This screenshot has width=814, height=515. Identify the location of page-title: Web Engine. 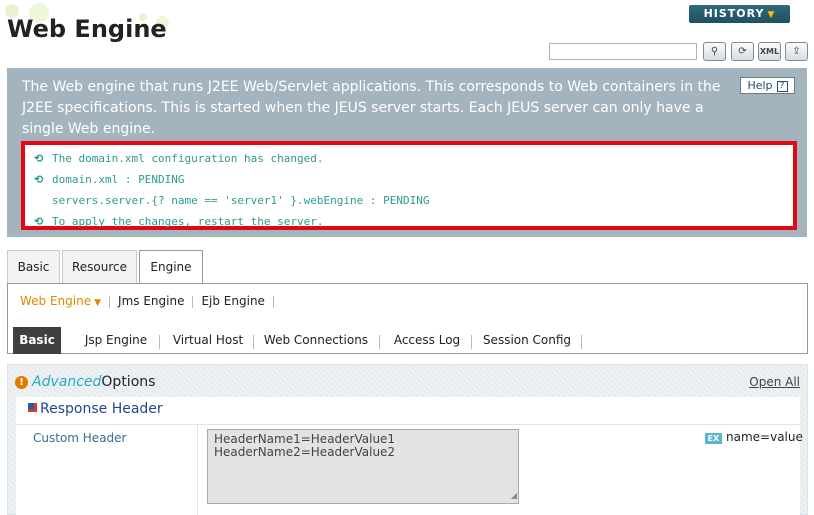
(87, 29).